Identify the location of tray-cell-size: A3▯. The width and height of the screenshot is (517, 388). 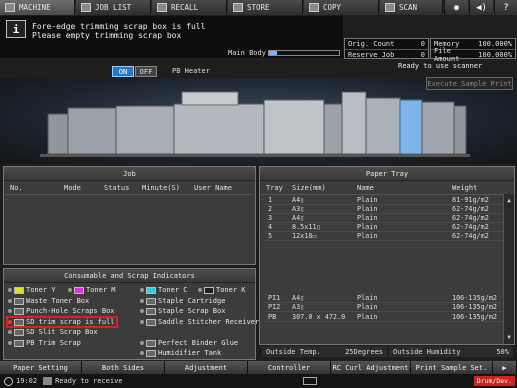
(298, 209).